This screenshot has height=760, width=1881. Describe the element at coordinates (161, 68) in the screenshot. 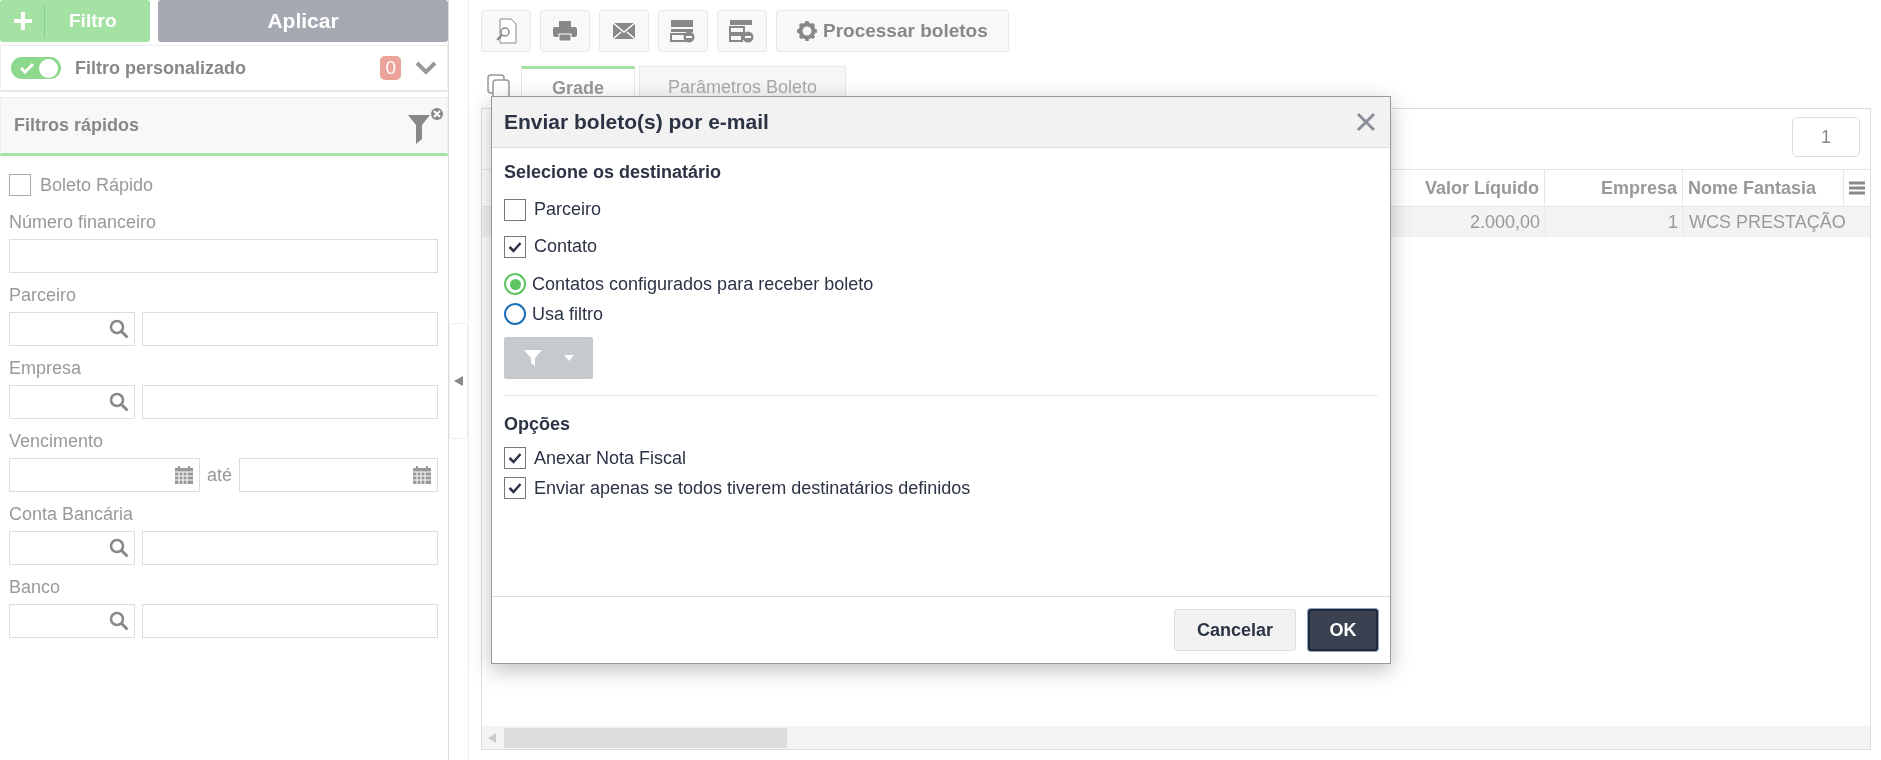

I see `custom-filter-label: Filtro personalizado` at that location.